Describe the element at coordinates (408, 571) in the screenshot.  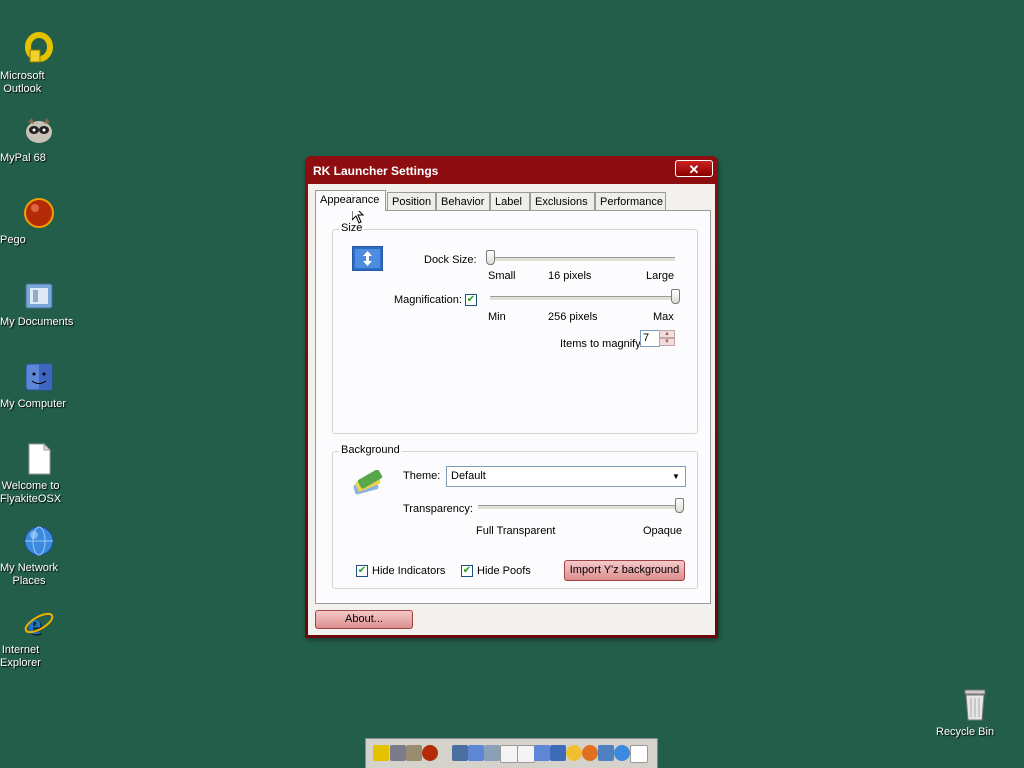
I see `hide-indicators-label: Hide Indicators` at that location.